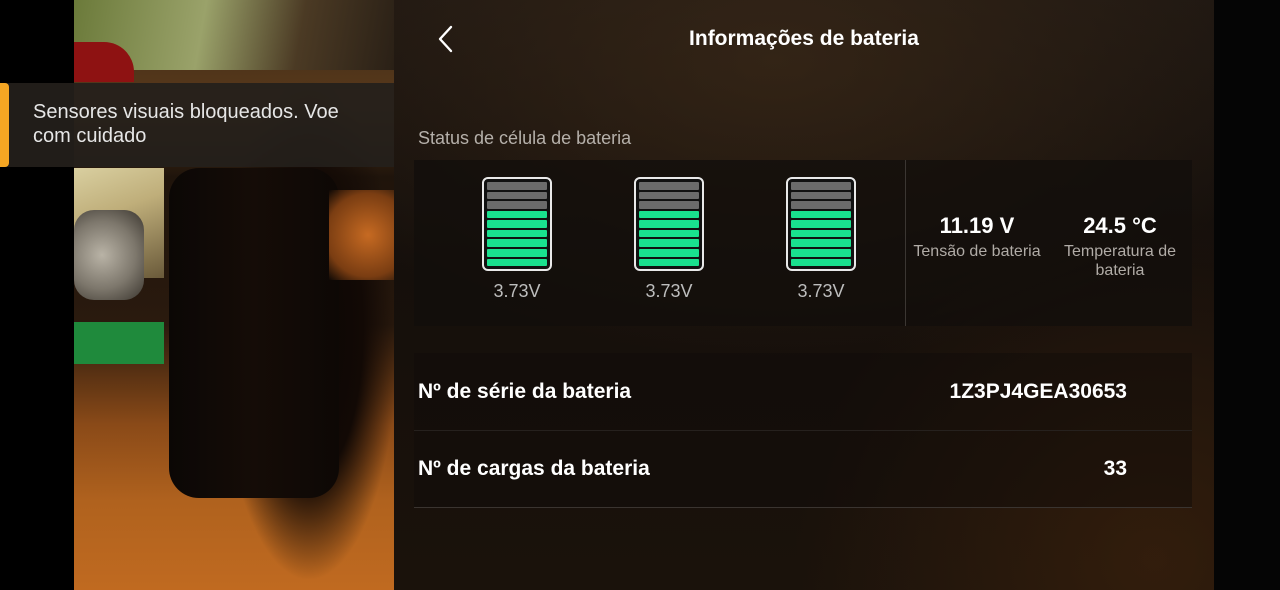 This screenshot has height=590, width=1280. I want to click on battery-temperature-label: Temperatura de bateria, so click(1120, 261).